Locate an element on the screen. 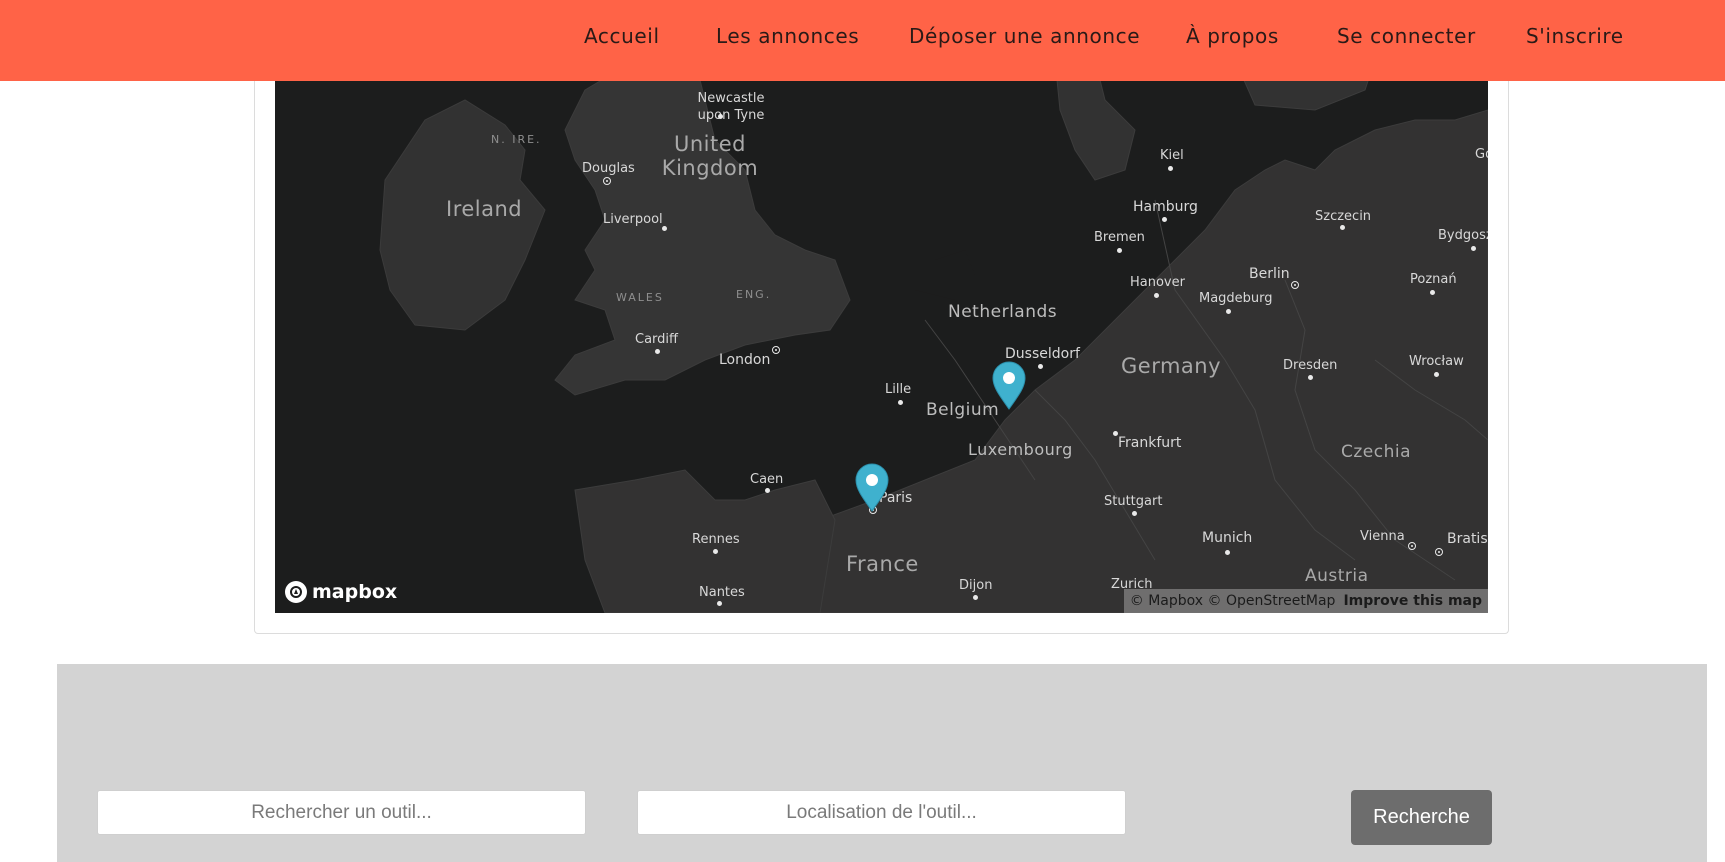  label-hamburg: Hamburg is located at coordinates (1165, 207).